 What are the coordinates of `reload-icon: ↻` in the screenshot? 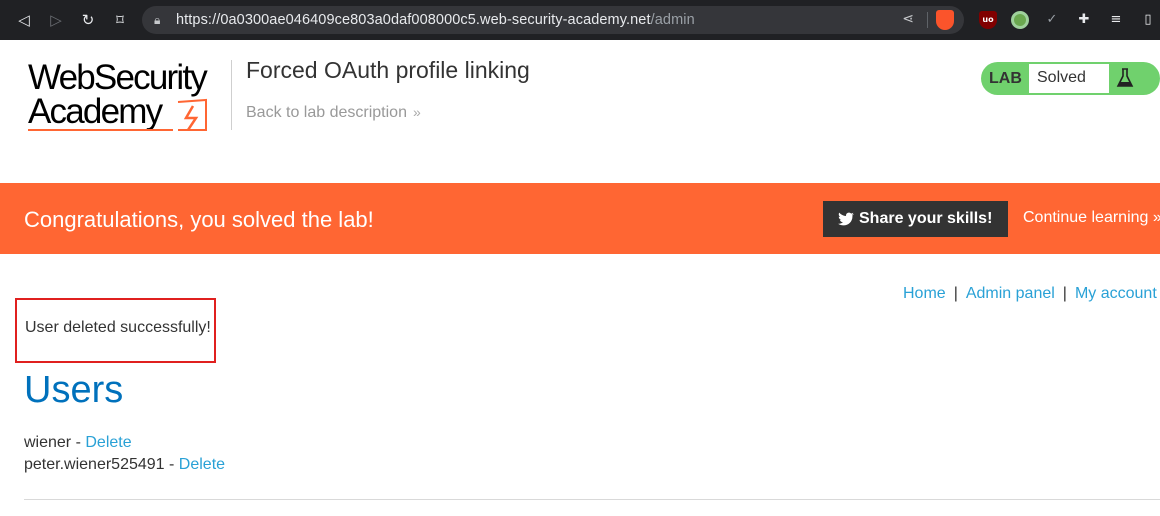 It's located at (88, 20).